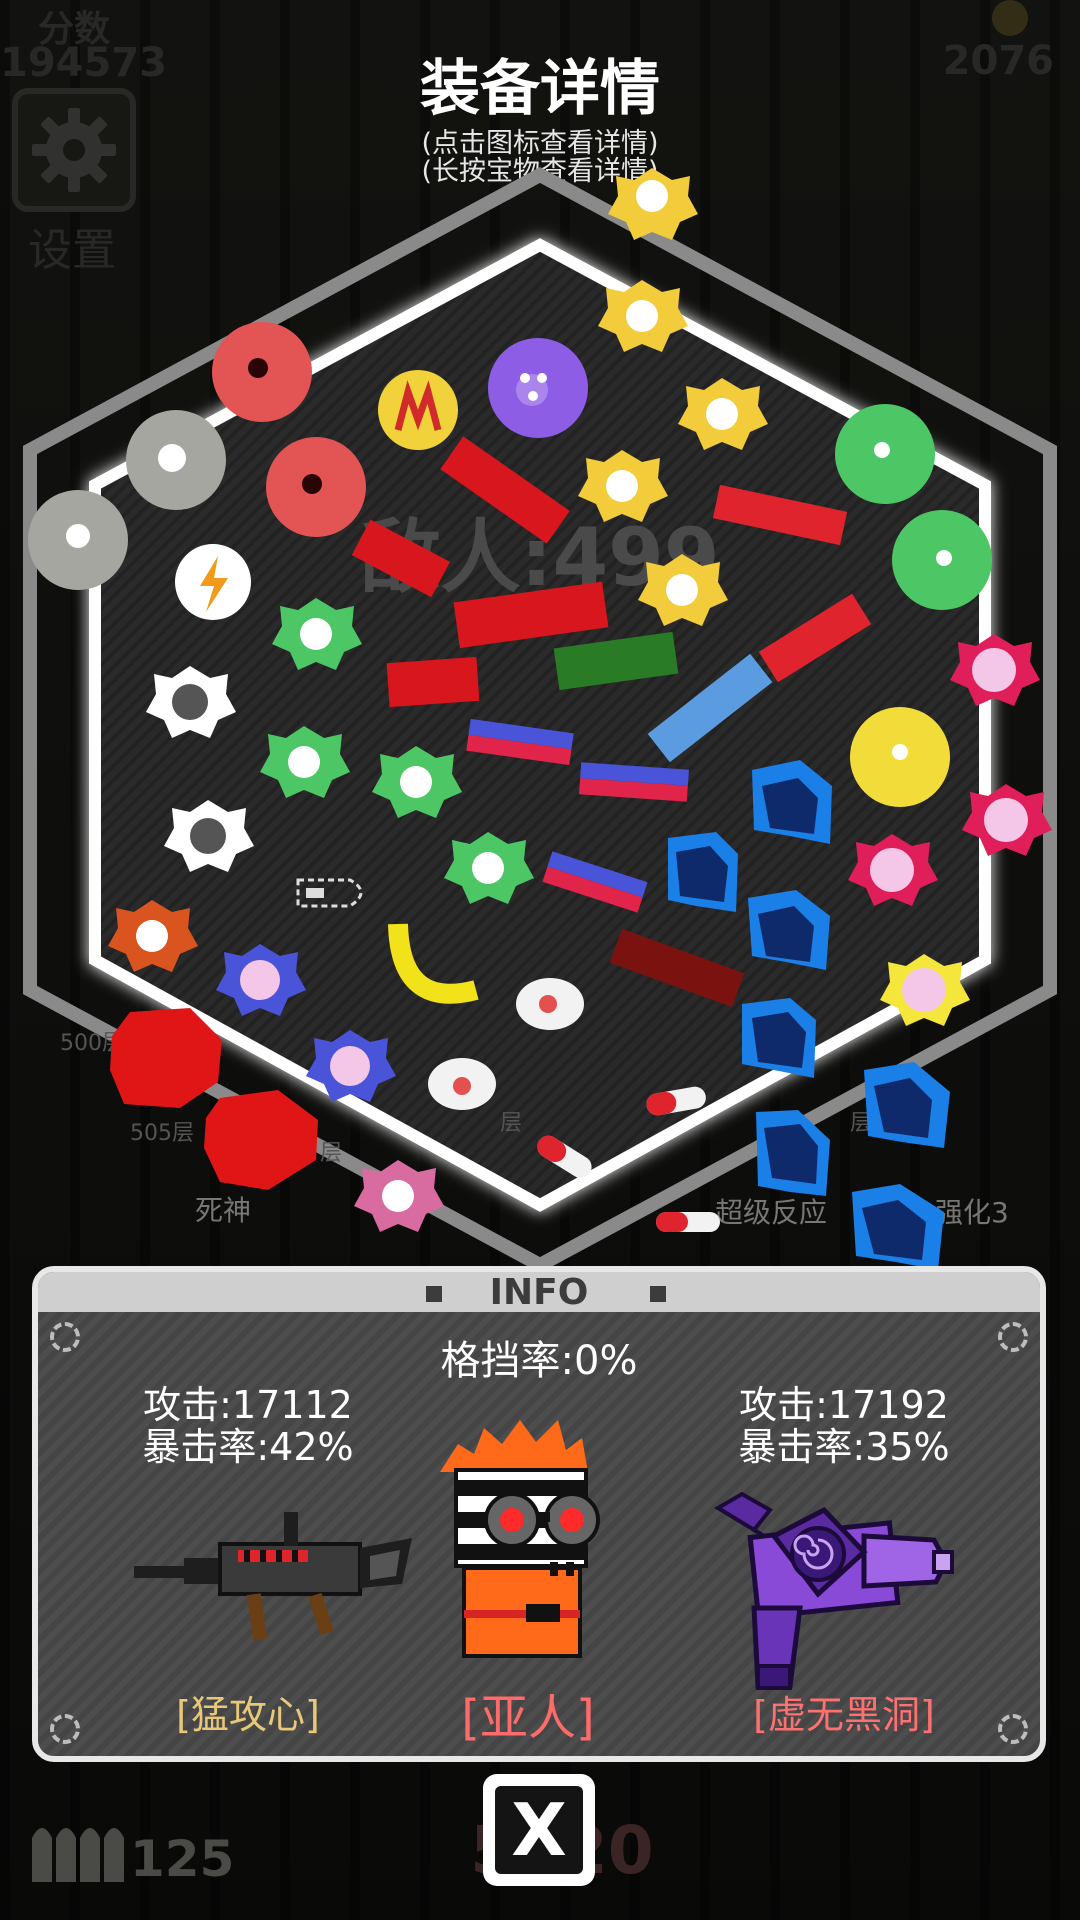  Describe the element at coordinates (399, 1196) in the screenshot. I see `relic-pink-gear` at that location.